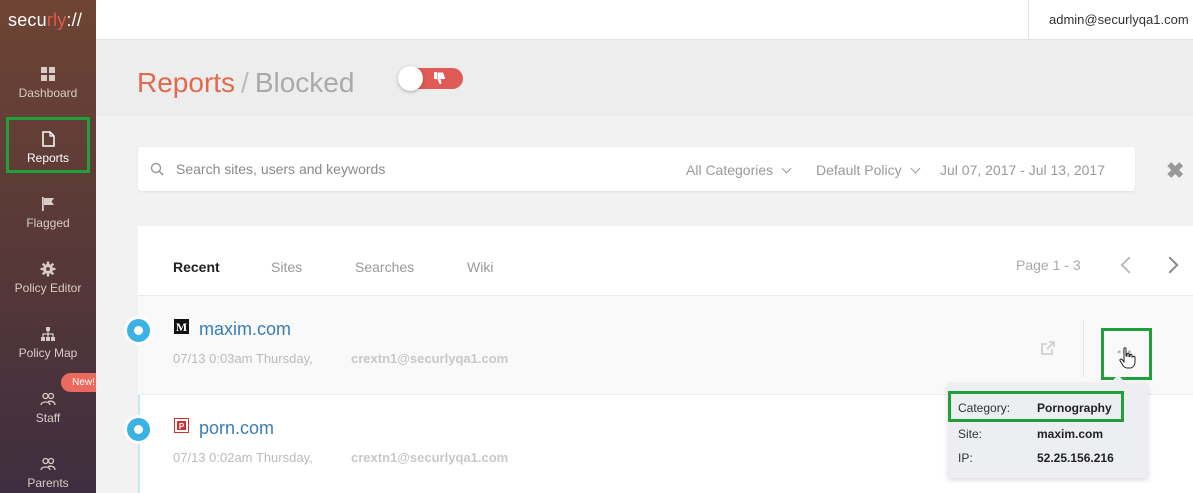 This screenshot has width=1193, height=493. Describe the element at coordinates (1170, 265) in the screenshot. I see `next-page-button` at that location.